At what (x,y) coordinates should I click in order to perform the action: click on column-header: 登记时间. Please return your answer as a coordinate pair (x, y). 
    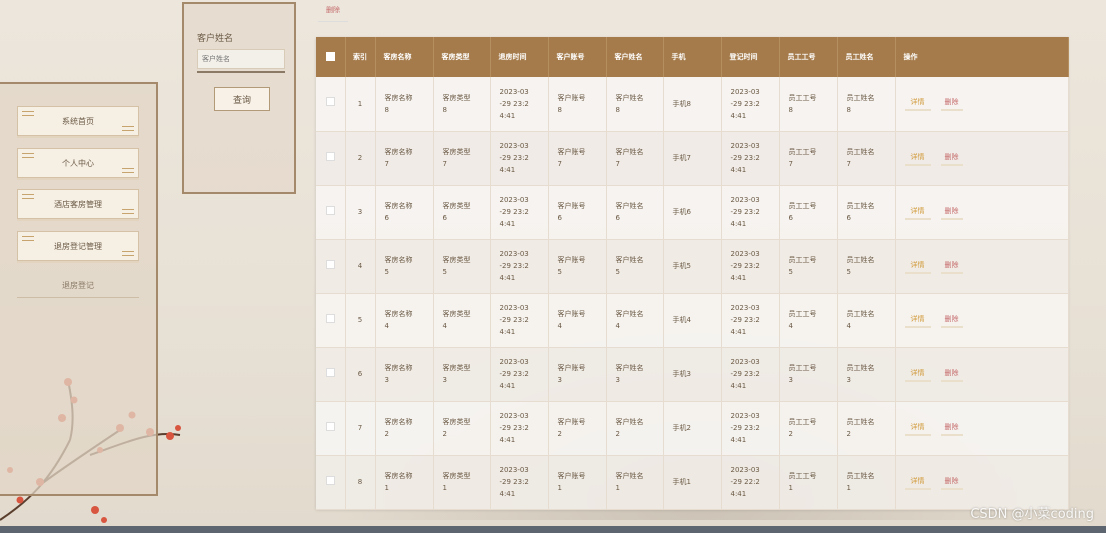
    Looking at the image, I should click on (750, 57).